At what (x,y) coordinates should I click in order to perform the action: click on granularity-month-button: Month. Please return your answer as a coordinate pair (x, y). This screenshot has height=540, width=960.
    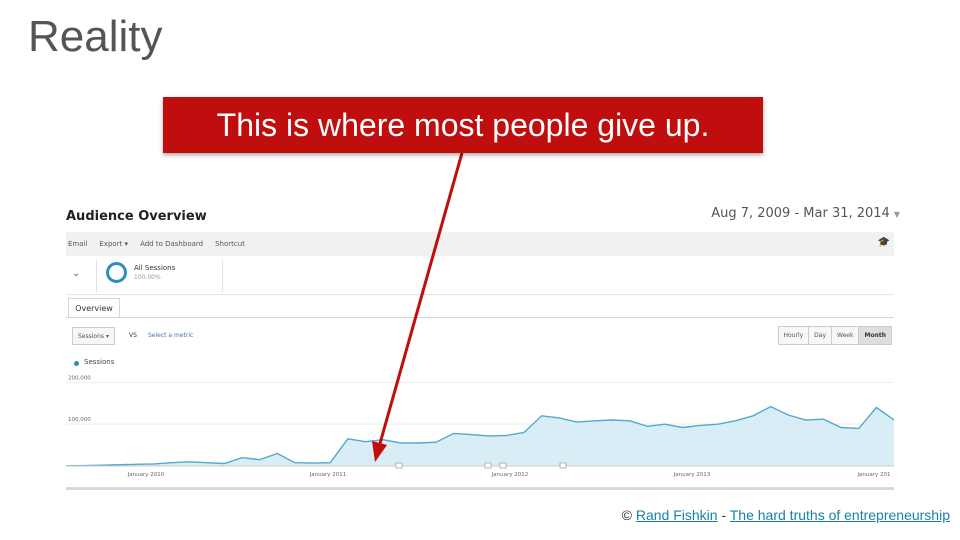
    Looking at the image, I should click on (875, 335).